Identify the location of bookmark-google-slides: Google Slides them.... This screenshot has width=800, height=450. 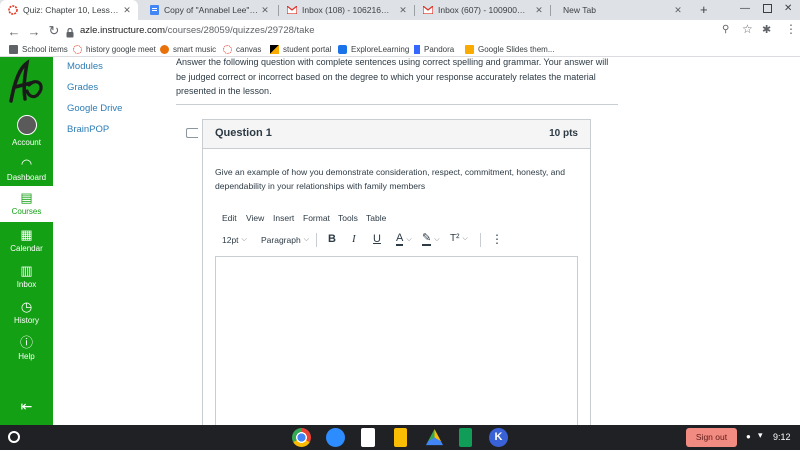
(509, 49).